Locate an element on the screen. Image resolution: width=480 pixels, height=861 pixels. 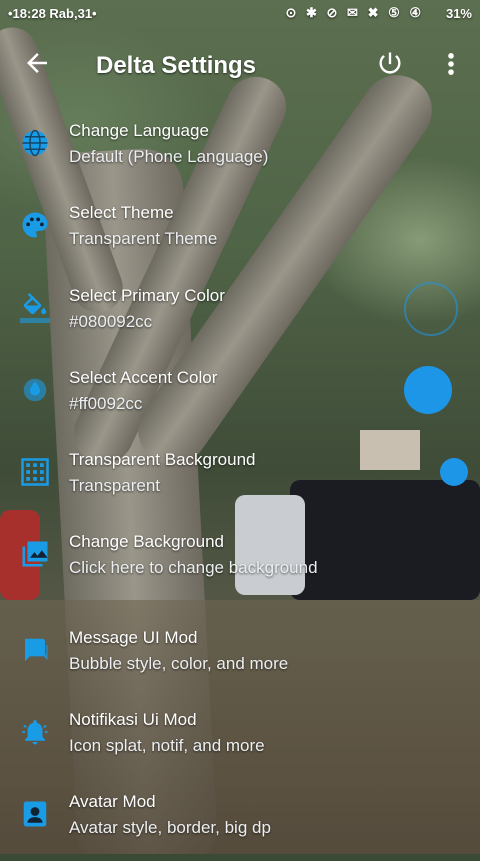
setting-title: Change Background is located at coordinates (147, 541).